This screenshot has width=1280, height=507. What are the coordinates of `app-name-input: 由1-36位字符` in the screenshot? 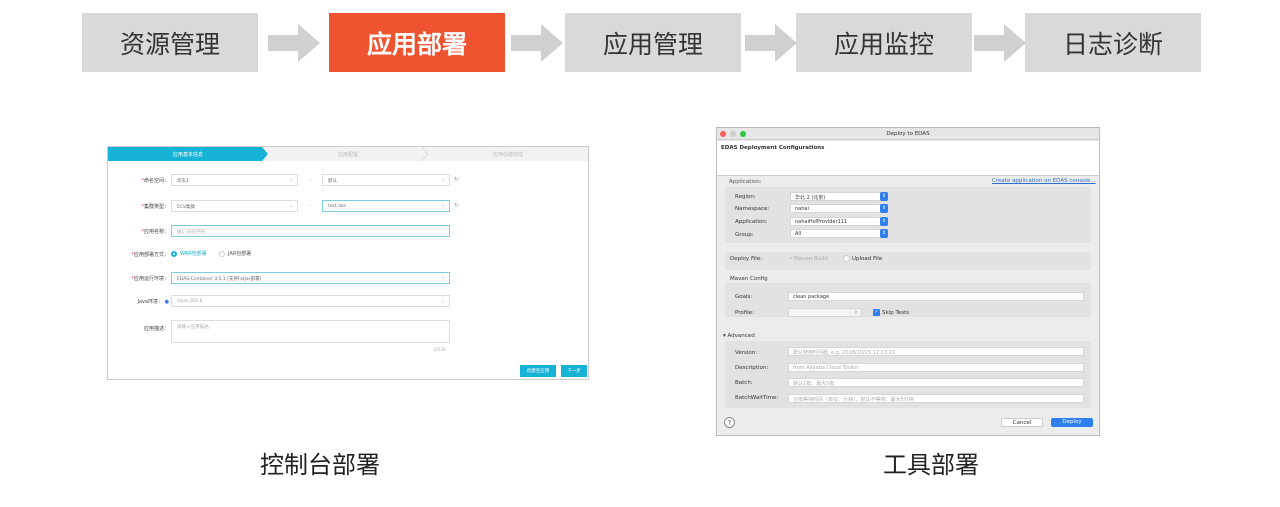 It's located at (310, 231).